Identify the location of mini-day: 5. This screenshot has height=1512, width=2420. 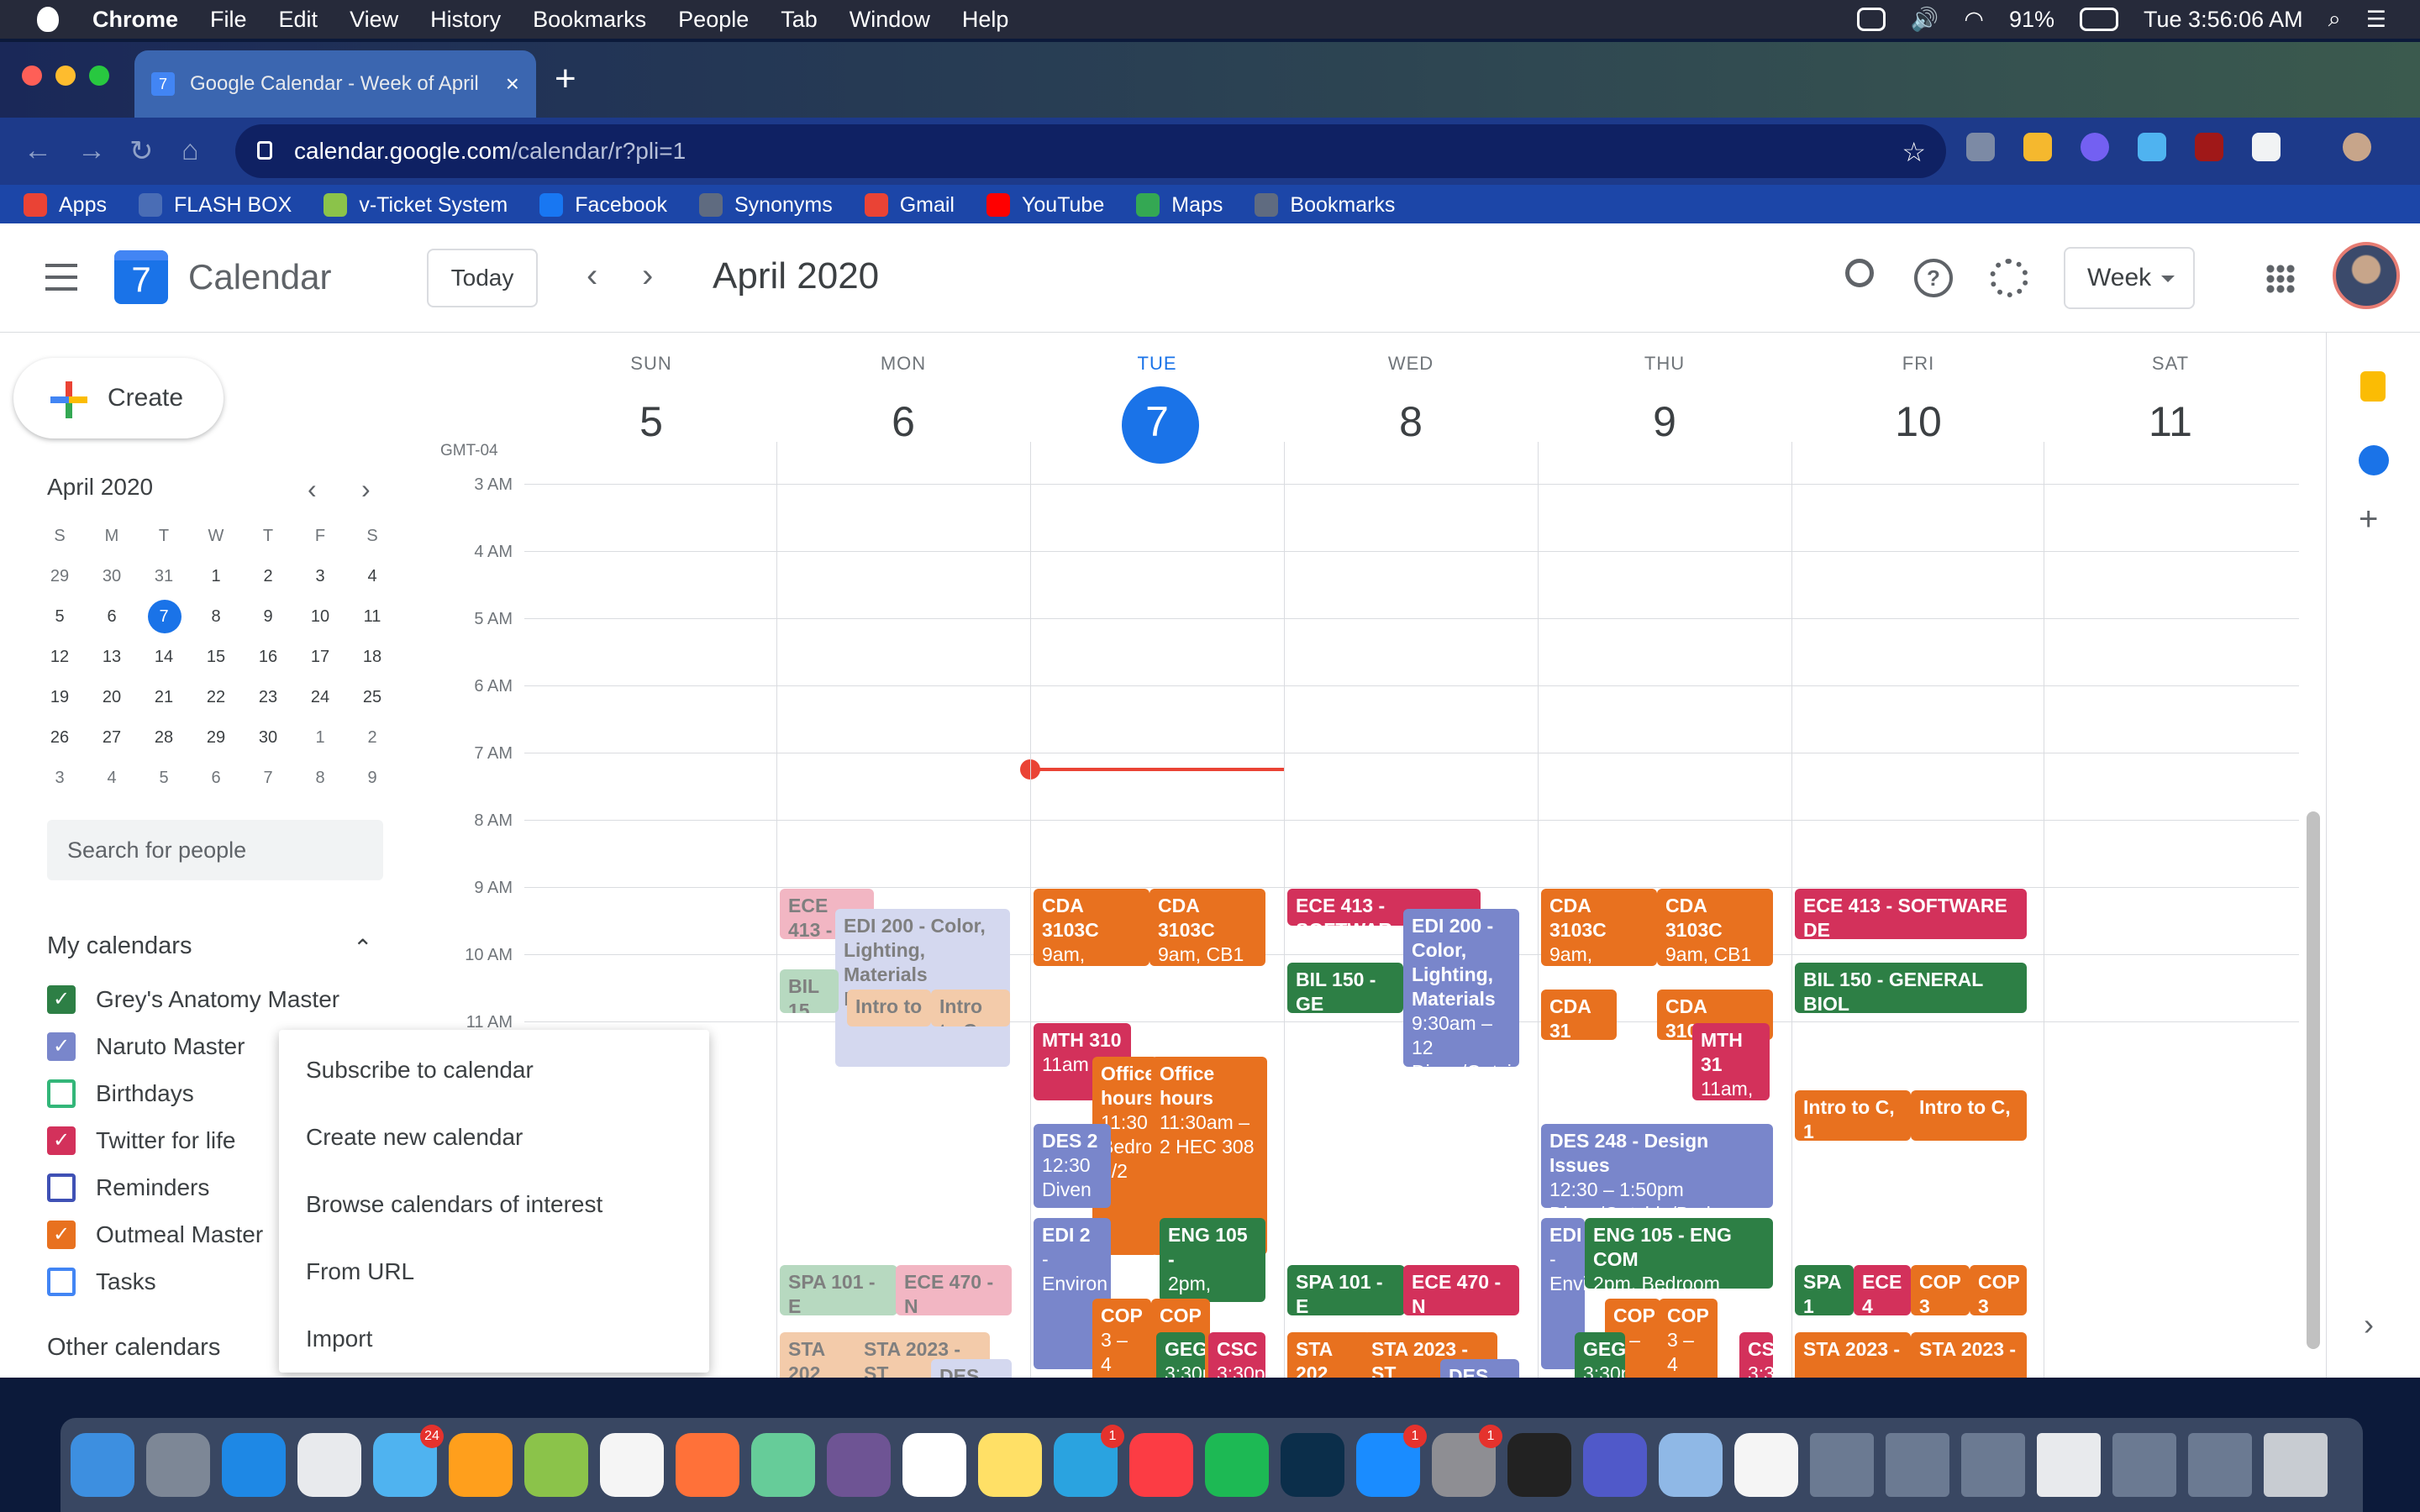
(164, 778).